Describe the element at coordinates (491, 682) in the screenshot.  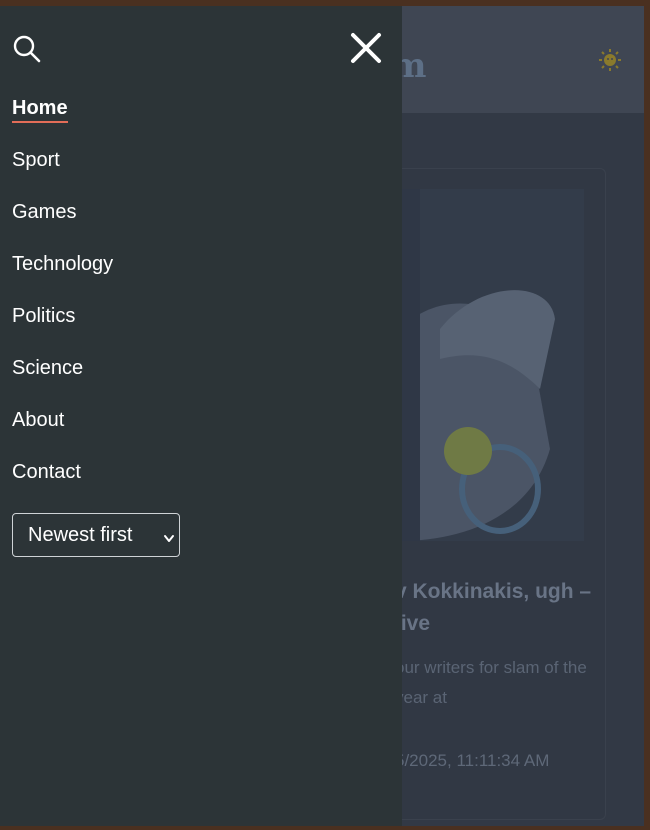
I see `article-summary: our writers for slam of the year at` at that location.